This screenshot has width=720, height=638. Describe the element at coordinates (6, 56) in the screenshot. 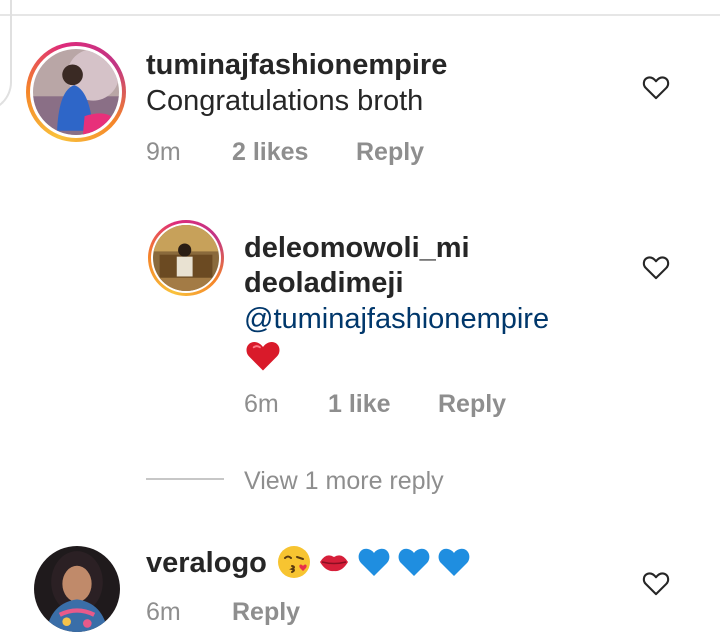

I see `thread-connector` at that location.